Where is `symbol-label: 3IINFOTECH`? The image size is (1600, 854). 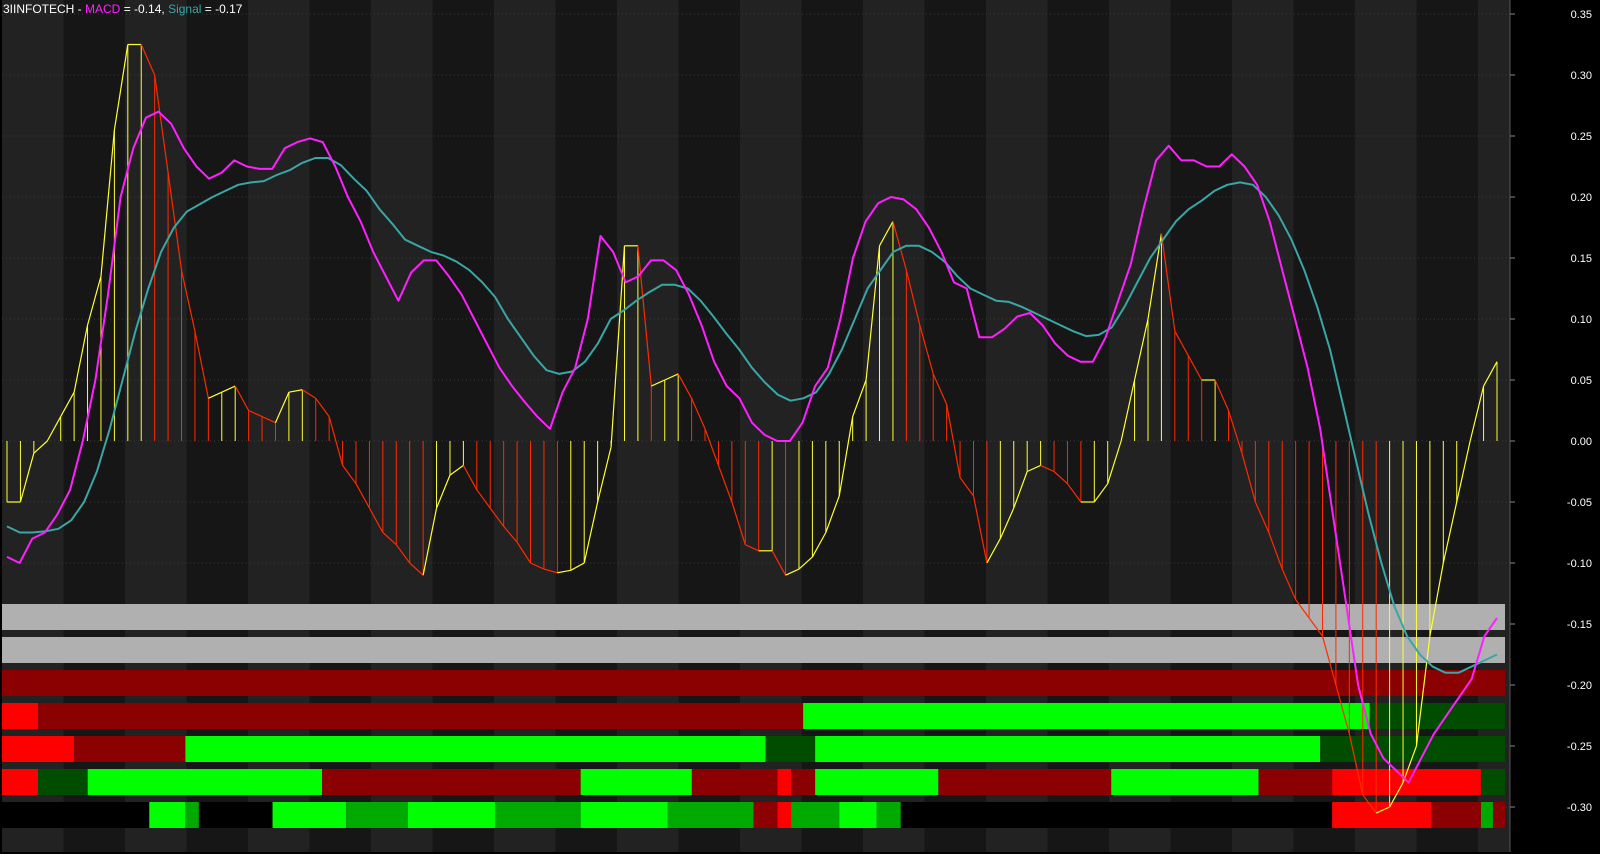 symbol-label: 3IINFOTECH is located at coordinates (39, 9).